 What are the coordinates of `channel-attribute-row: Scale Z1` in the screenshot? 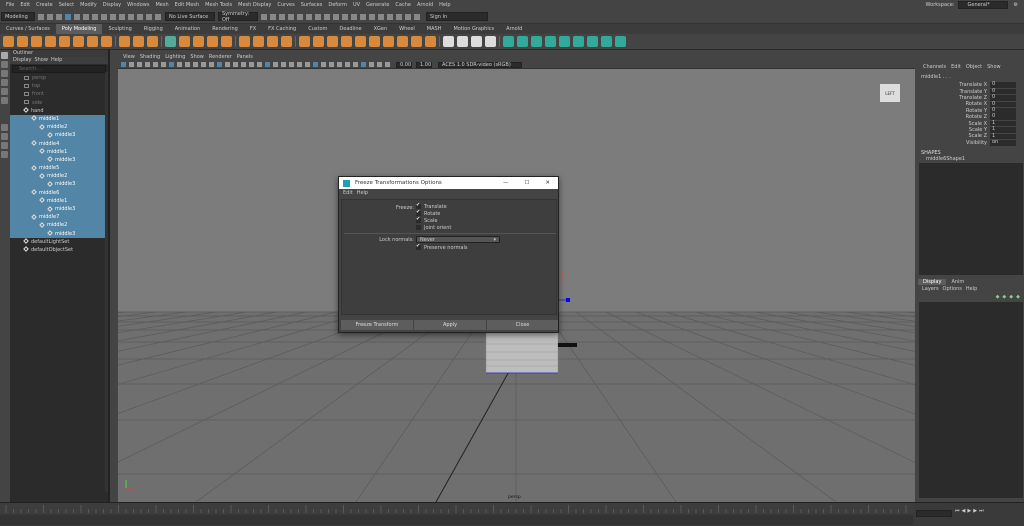 It's located at (971, 136).